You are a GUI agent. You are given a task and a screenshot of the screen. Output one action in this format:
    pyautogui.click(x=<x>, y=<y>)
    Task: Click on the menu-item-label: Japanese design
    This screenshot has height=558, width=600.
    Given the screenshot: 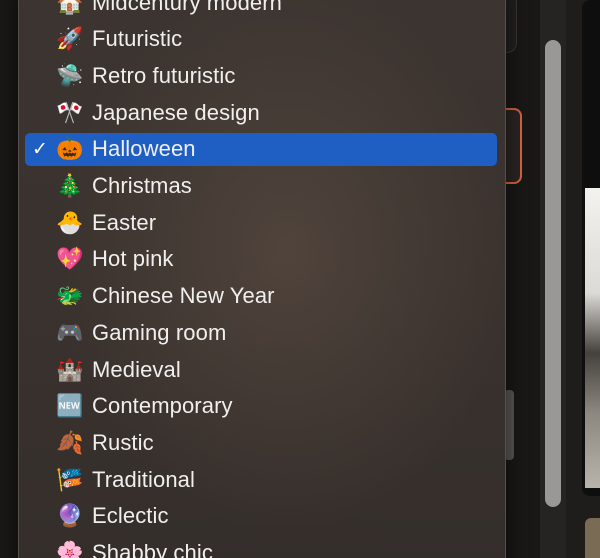 What is the action you would take?
    pyautogui.click(x=176, y=112)
    